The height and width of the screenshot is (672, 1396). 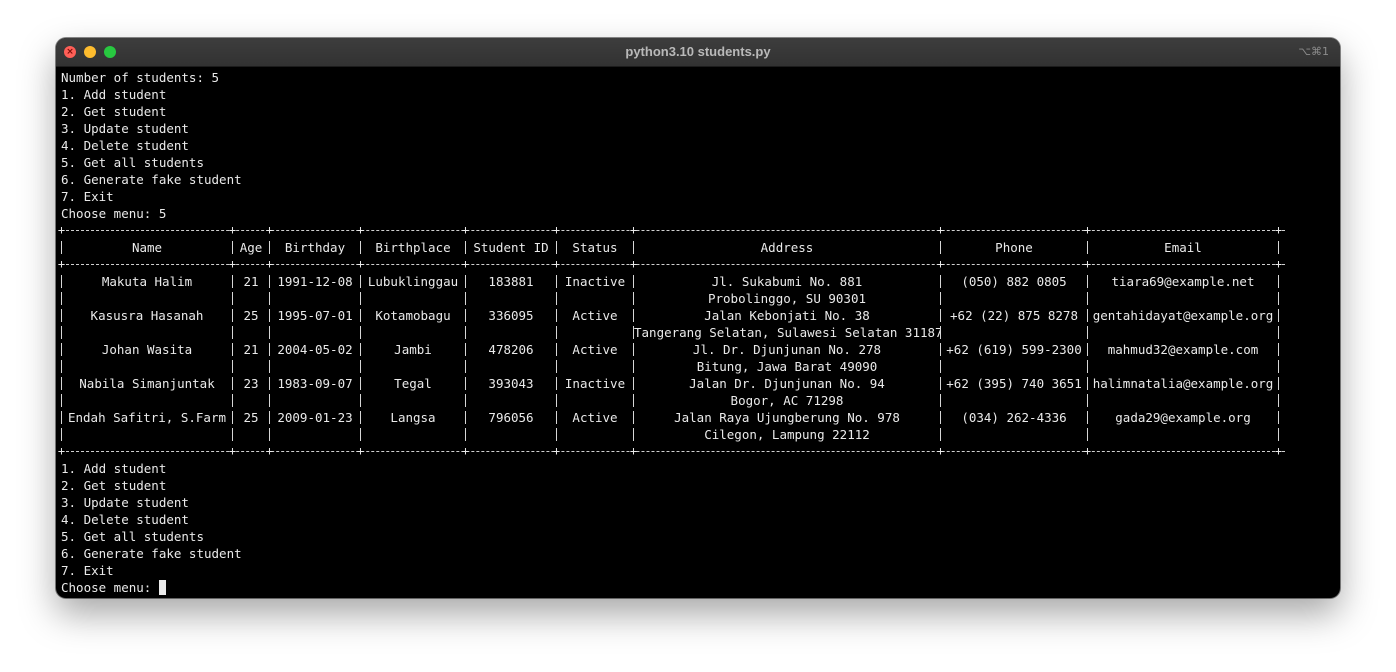 I want to click on menu-item-get-student: 2. Get student, so click(x=114, y=485).